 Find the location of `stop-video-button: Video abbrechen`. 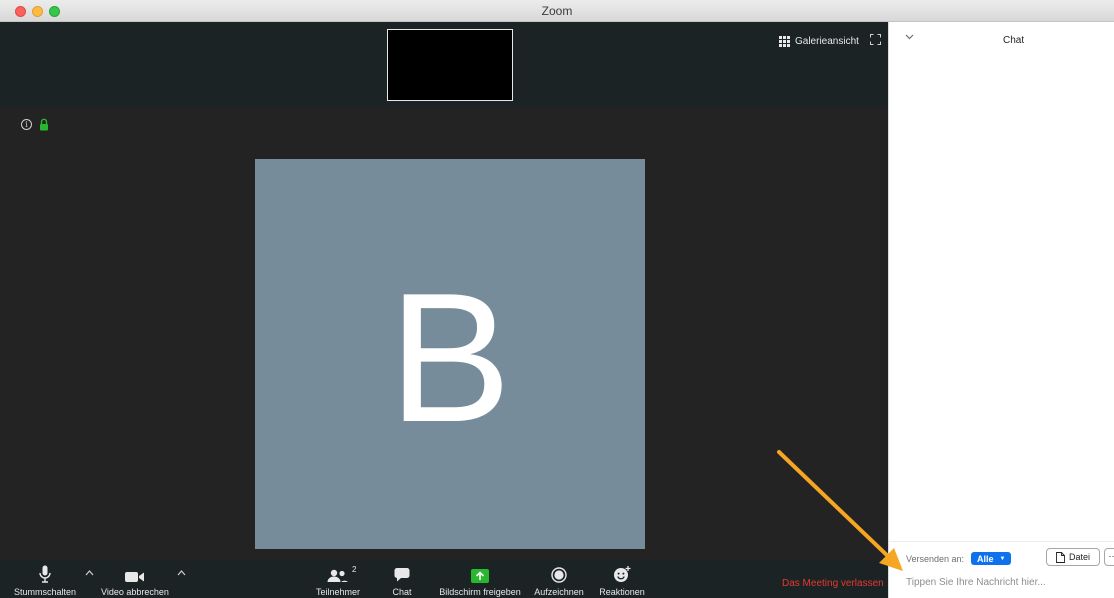

stop-video-button: Video abbrechen is located at coordinates (135, 579).